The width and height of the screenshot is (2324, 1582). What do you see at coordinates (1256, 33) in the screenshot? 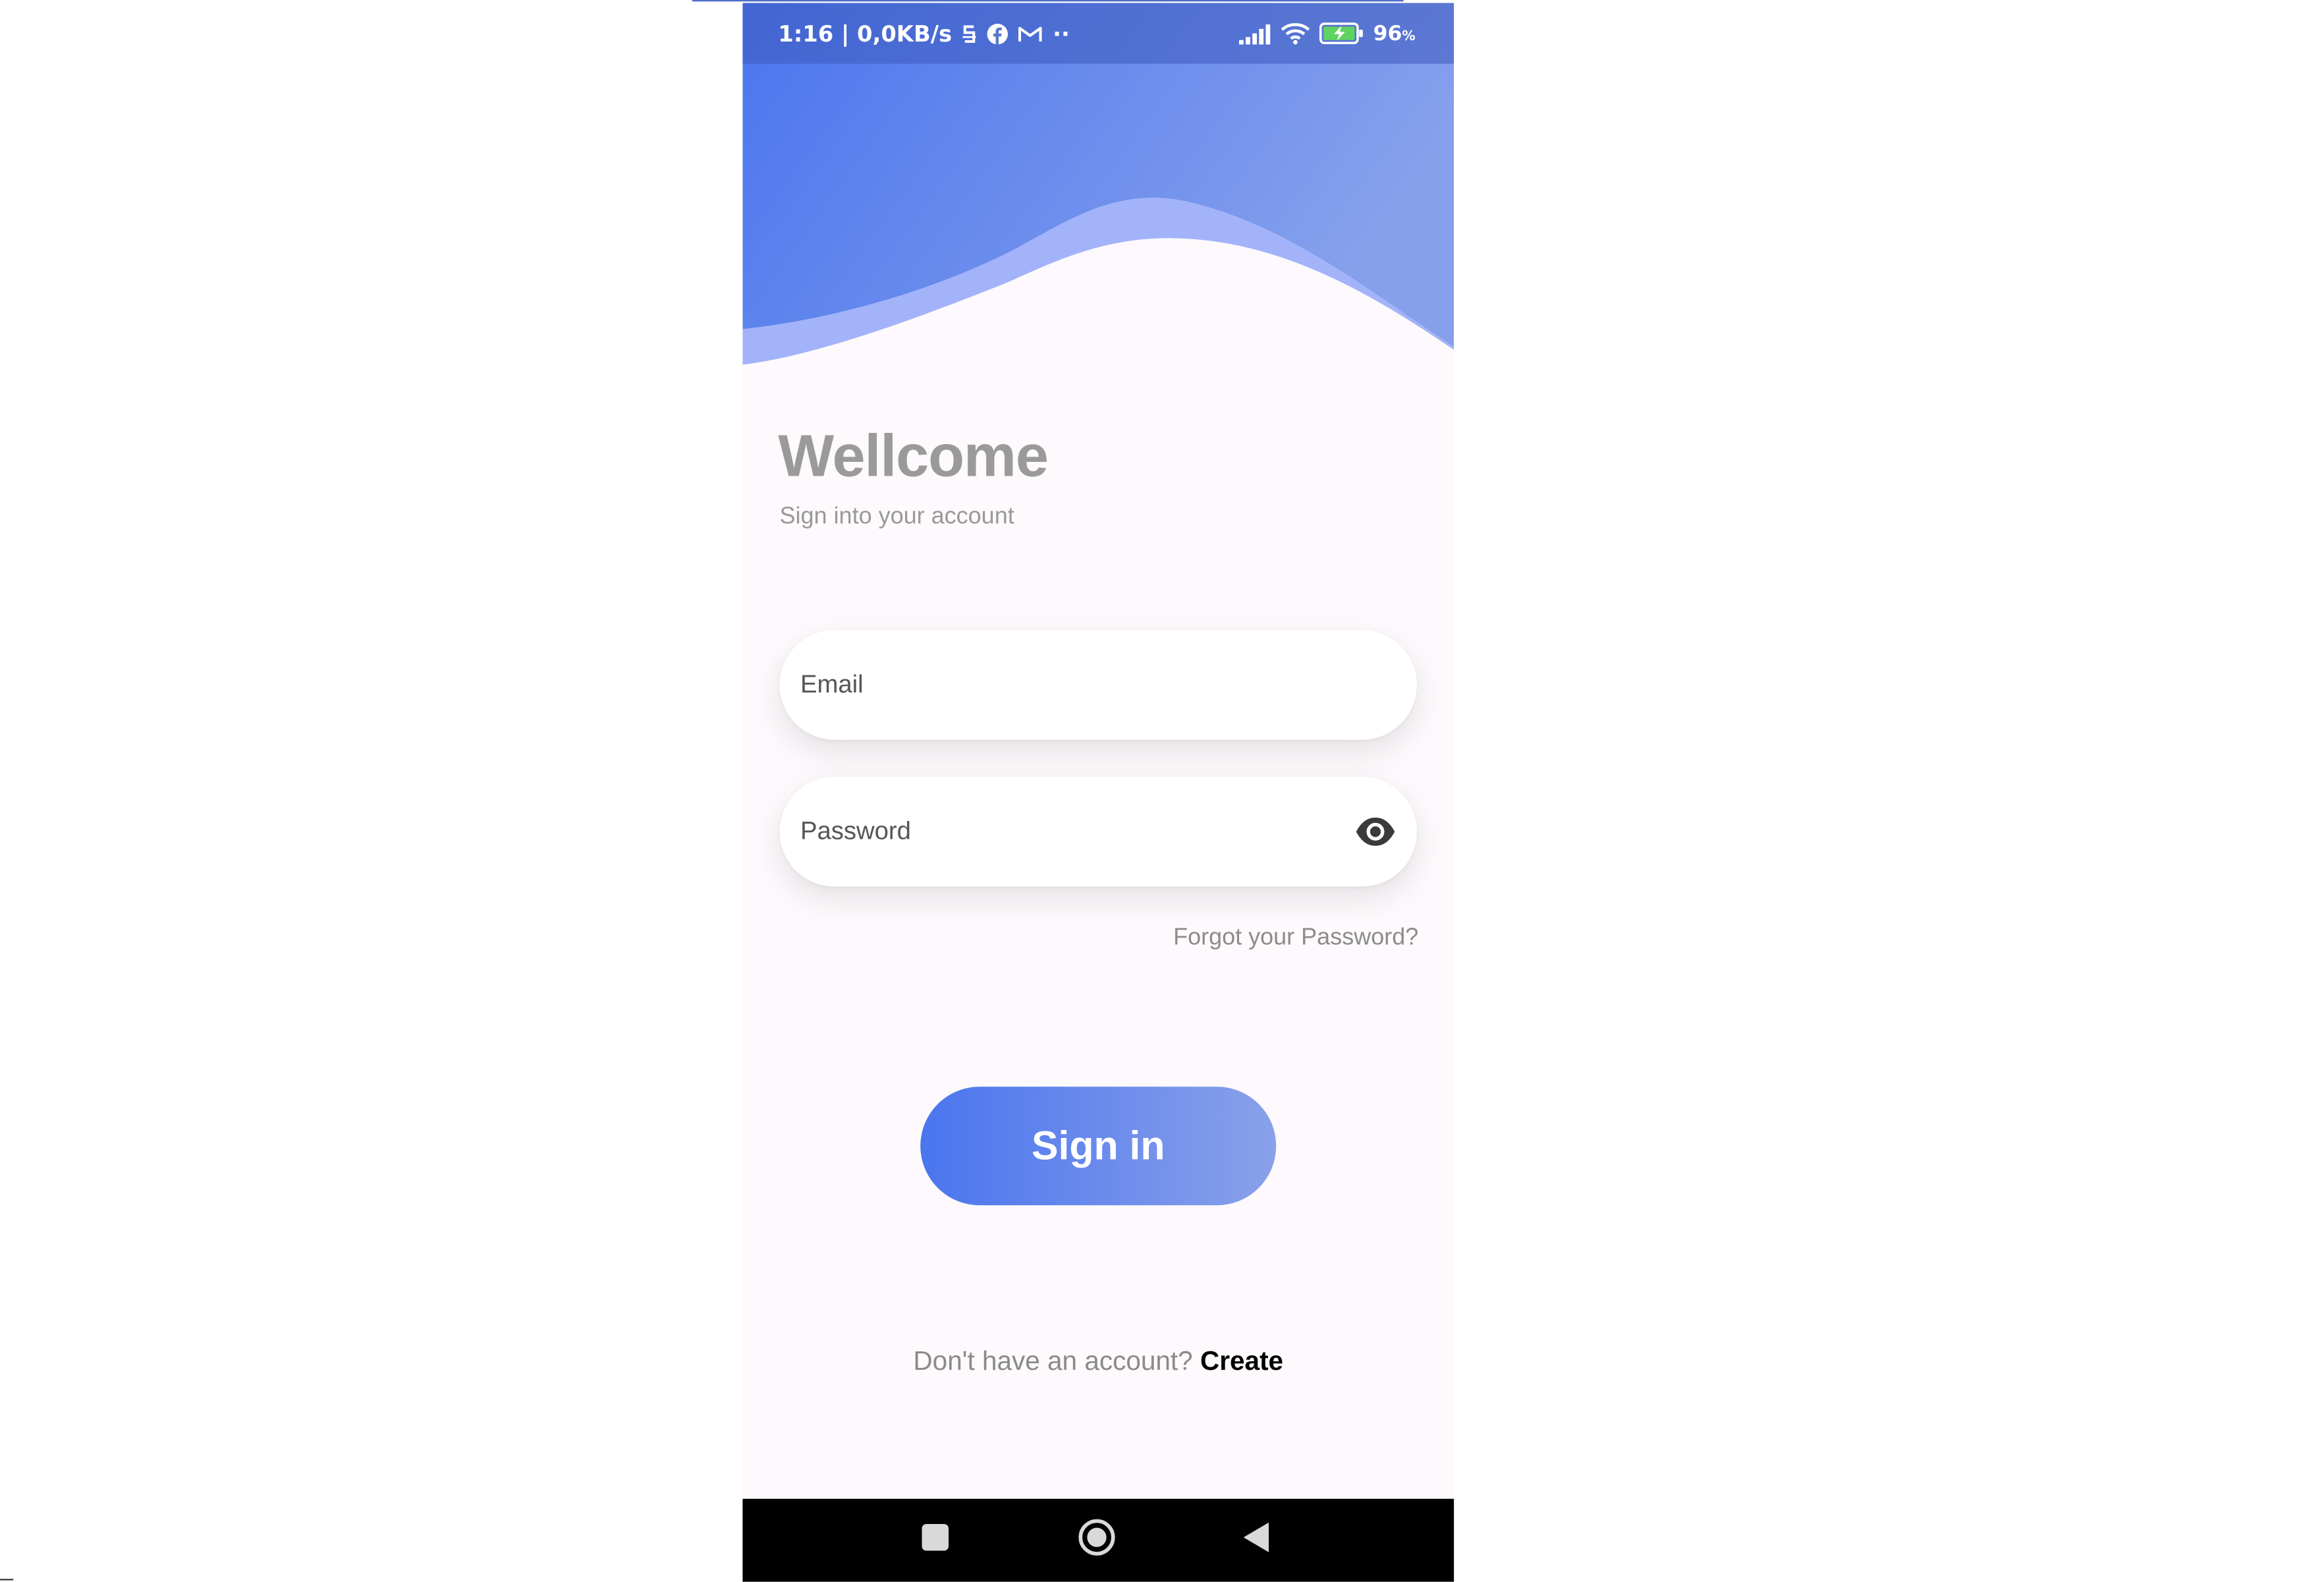
I see `signal-icon` at bounding box center [1256, 33].